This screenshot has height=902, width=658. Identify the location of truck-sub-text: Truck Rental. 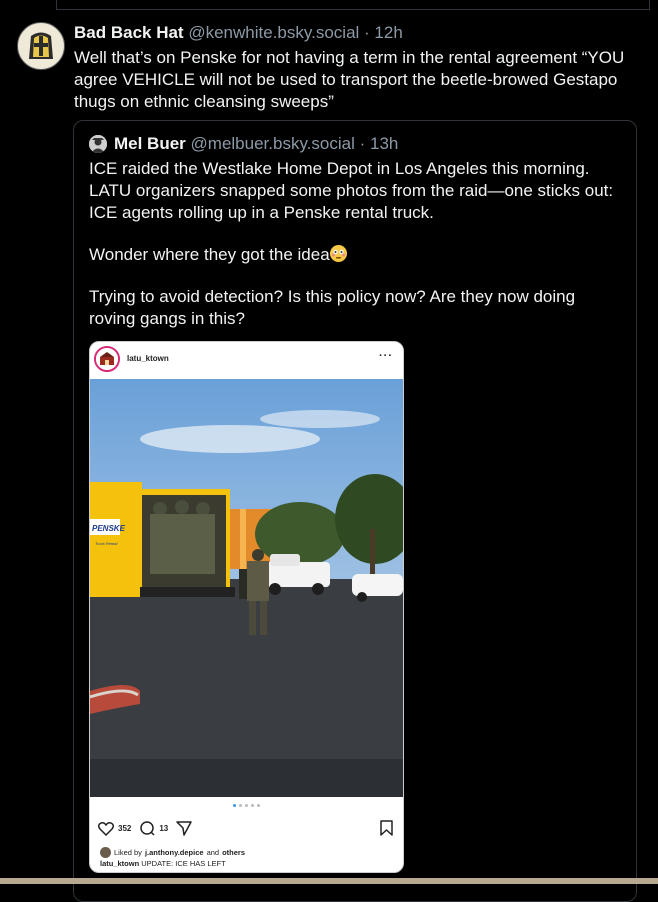
(106, 543).